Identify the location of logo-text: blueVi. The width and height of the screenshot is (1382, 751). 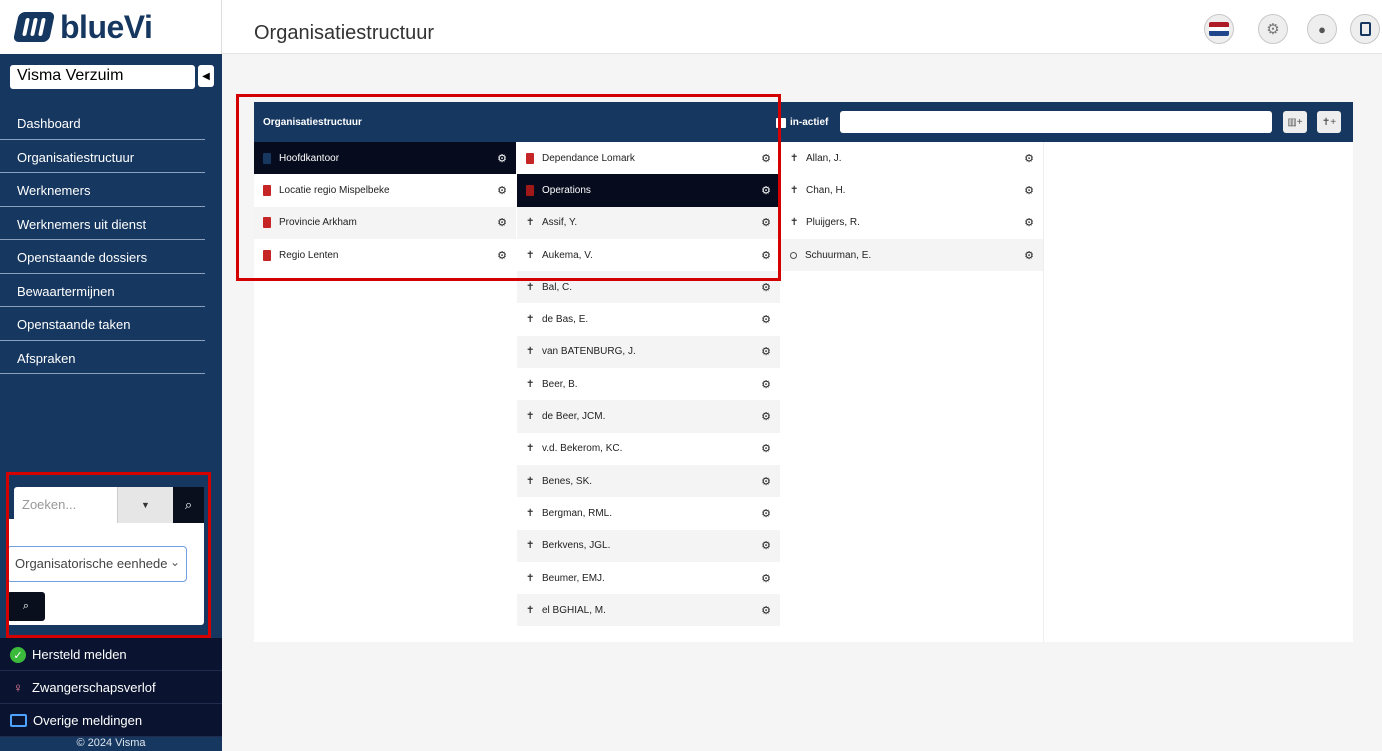
(106, 26).